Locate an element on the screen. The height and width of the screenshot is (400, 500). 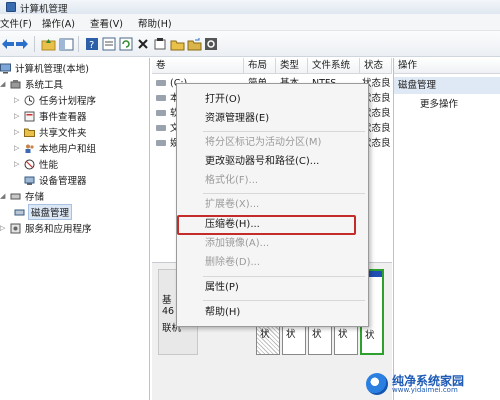
export-icon is located at coordinates (194, 44).